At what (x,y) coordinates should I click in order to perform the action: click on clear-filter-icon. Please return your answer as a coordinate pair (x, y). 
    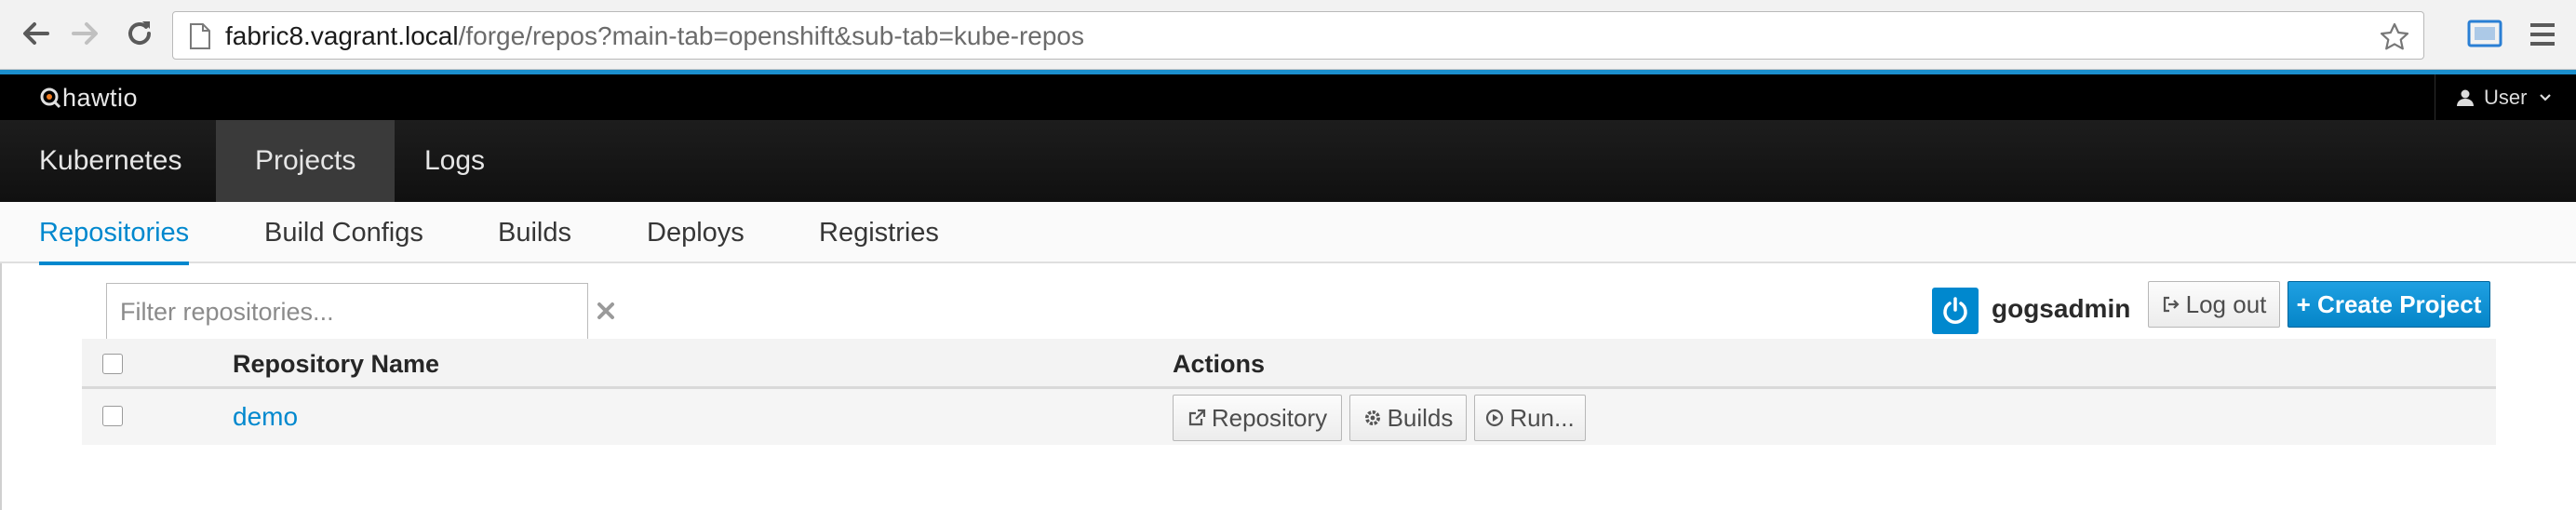
    Looking at the image, I should click on (606, 311).